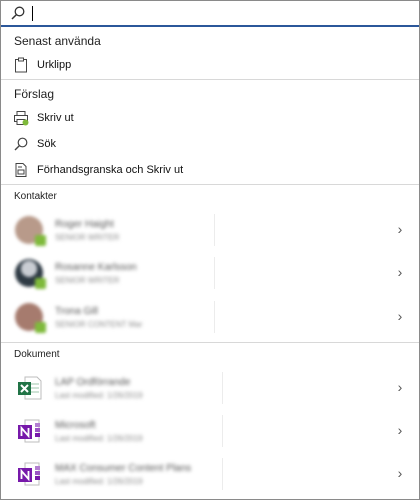 The width and height of the screenshot is (420, 500). I want to click on documents-section-title: Dokument, so click(37, 354).